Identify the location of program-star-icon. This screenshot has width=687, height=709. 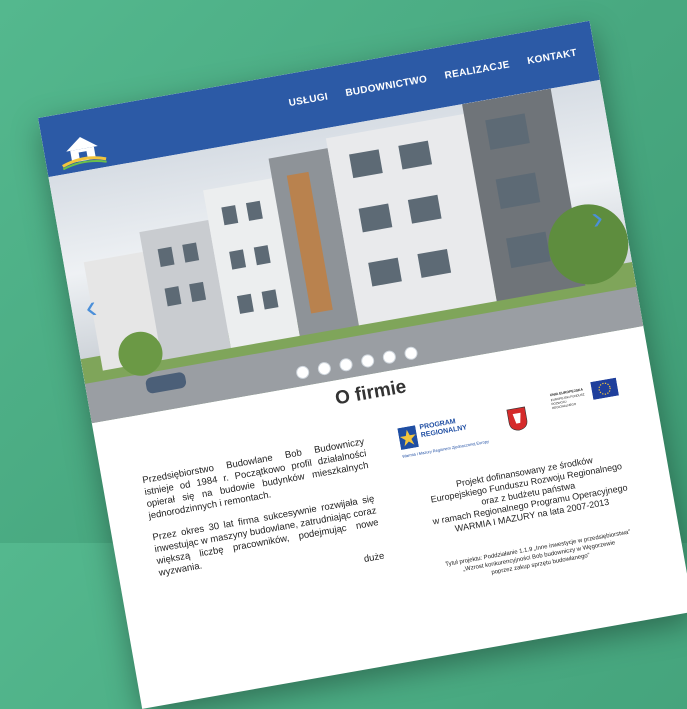
(408, 437).